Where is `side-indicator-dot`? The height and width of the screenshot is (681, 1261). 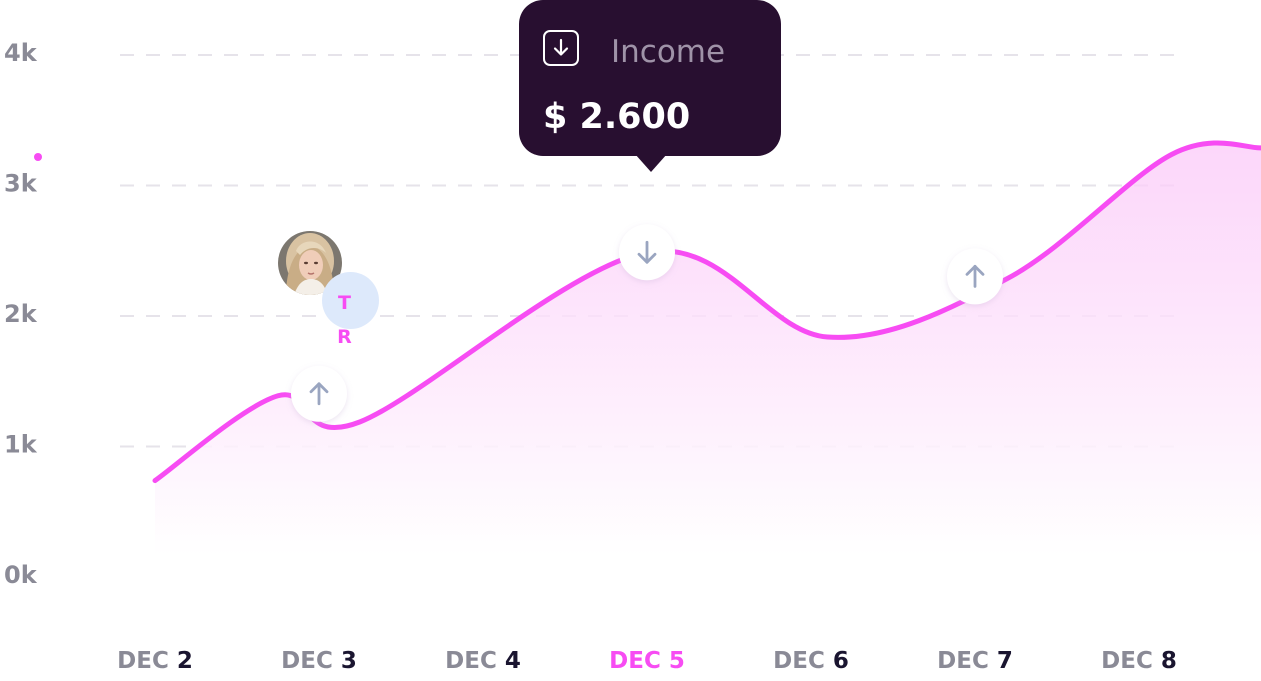
side-indicator-dot is located at coordinates (38, 157).